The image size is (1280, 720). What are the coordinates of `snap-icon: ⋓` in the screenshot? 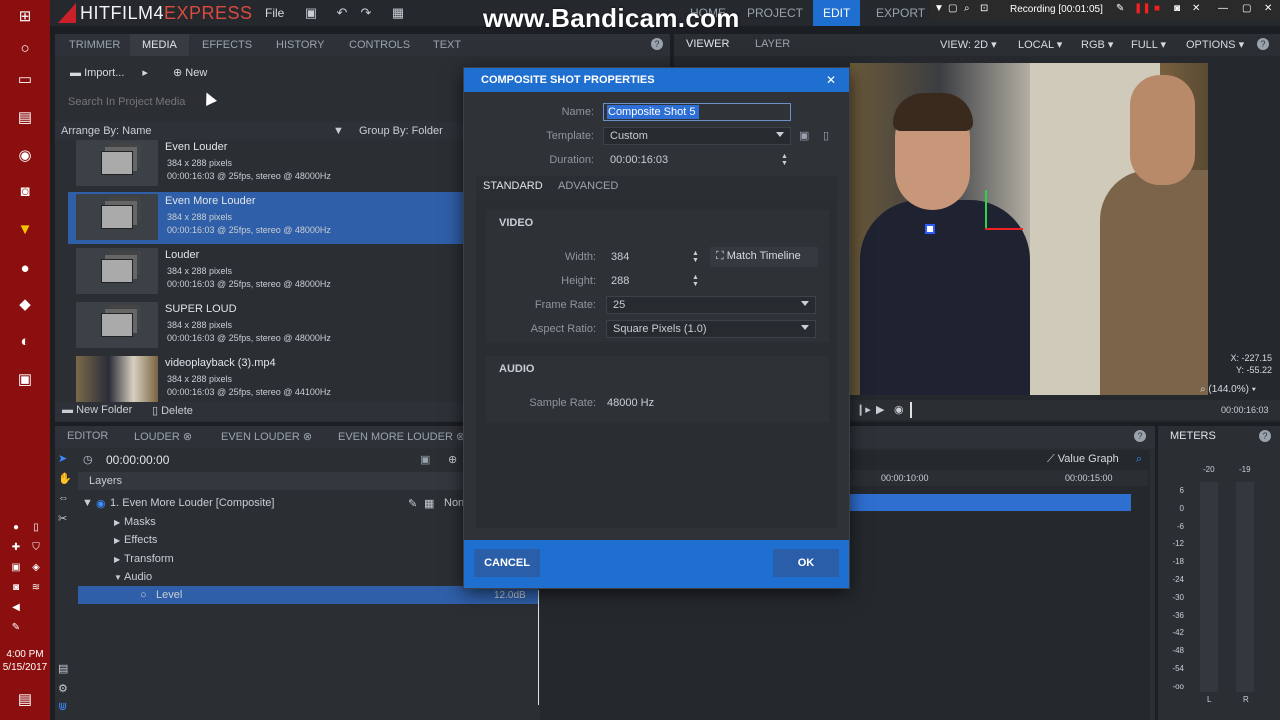 It's located at (62, 706).